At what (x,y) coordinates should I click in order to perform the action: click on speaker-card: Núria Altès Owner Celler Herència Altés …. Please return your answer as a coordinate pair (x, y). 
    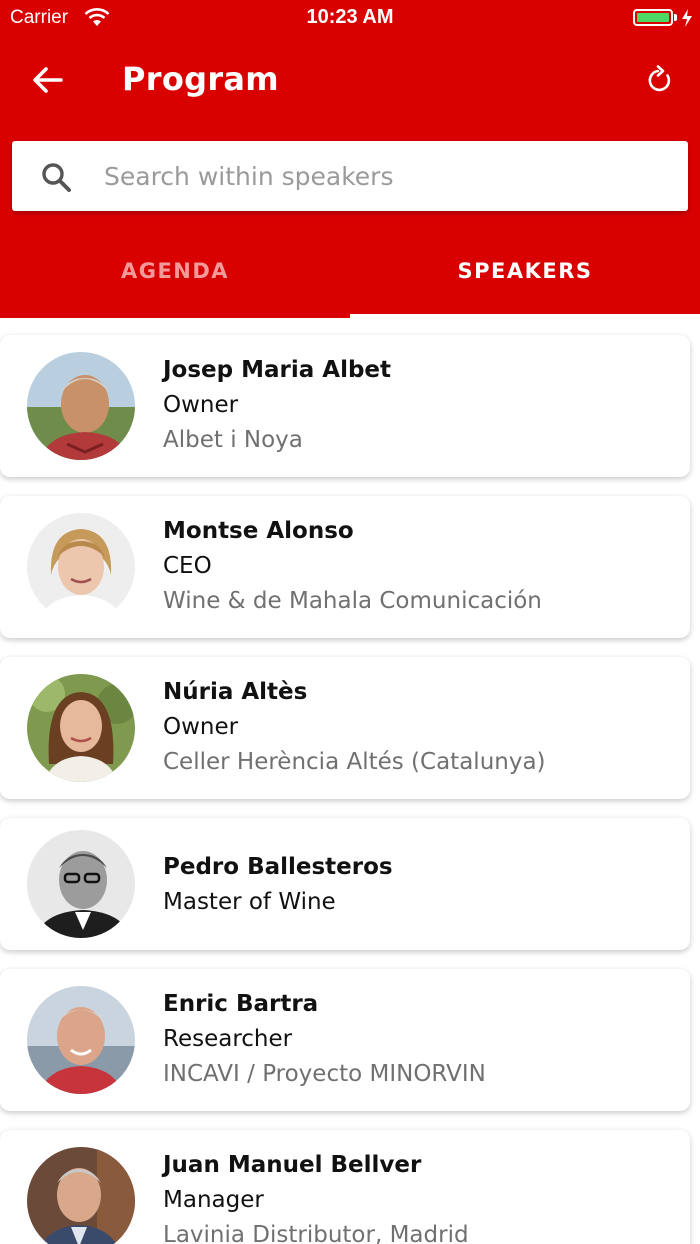
    Looking at the image, I should click on (345, 728).